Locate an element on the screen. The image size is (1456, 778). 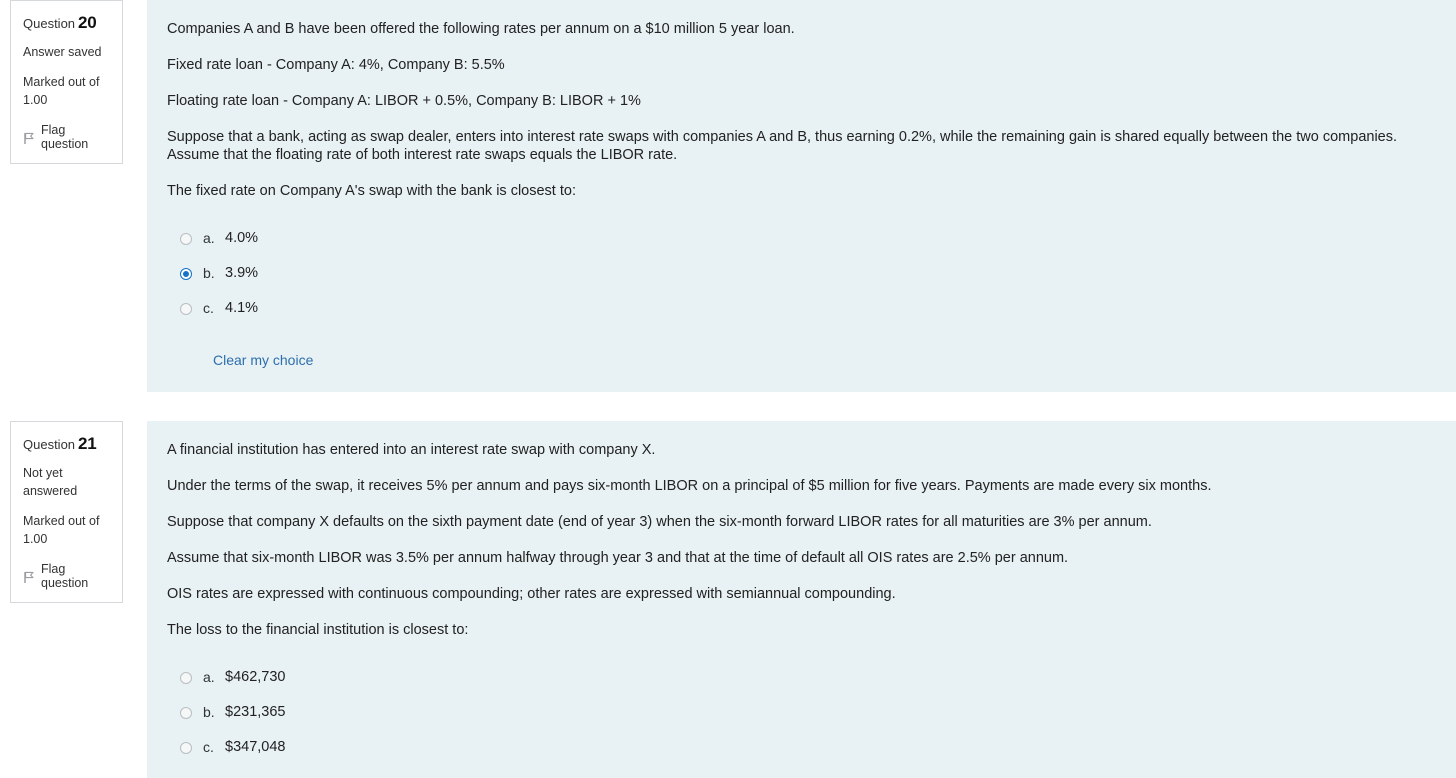
question-number-row: Question 21 is located at coordinates (66, 444).